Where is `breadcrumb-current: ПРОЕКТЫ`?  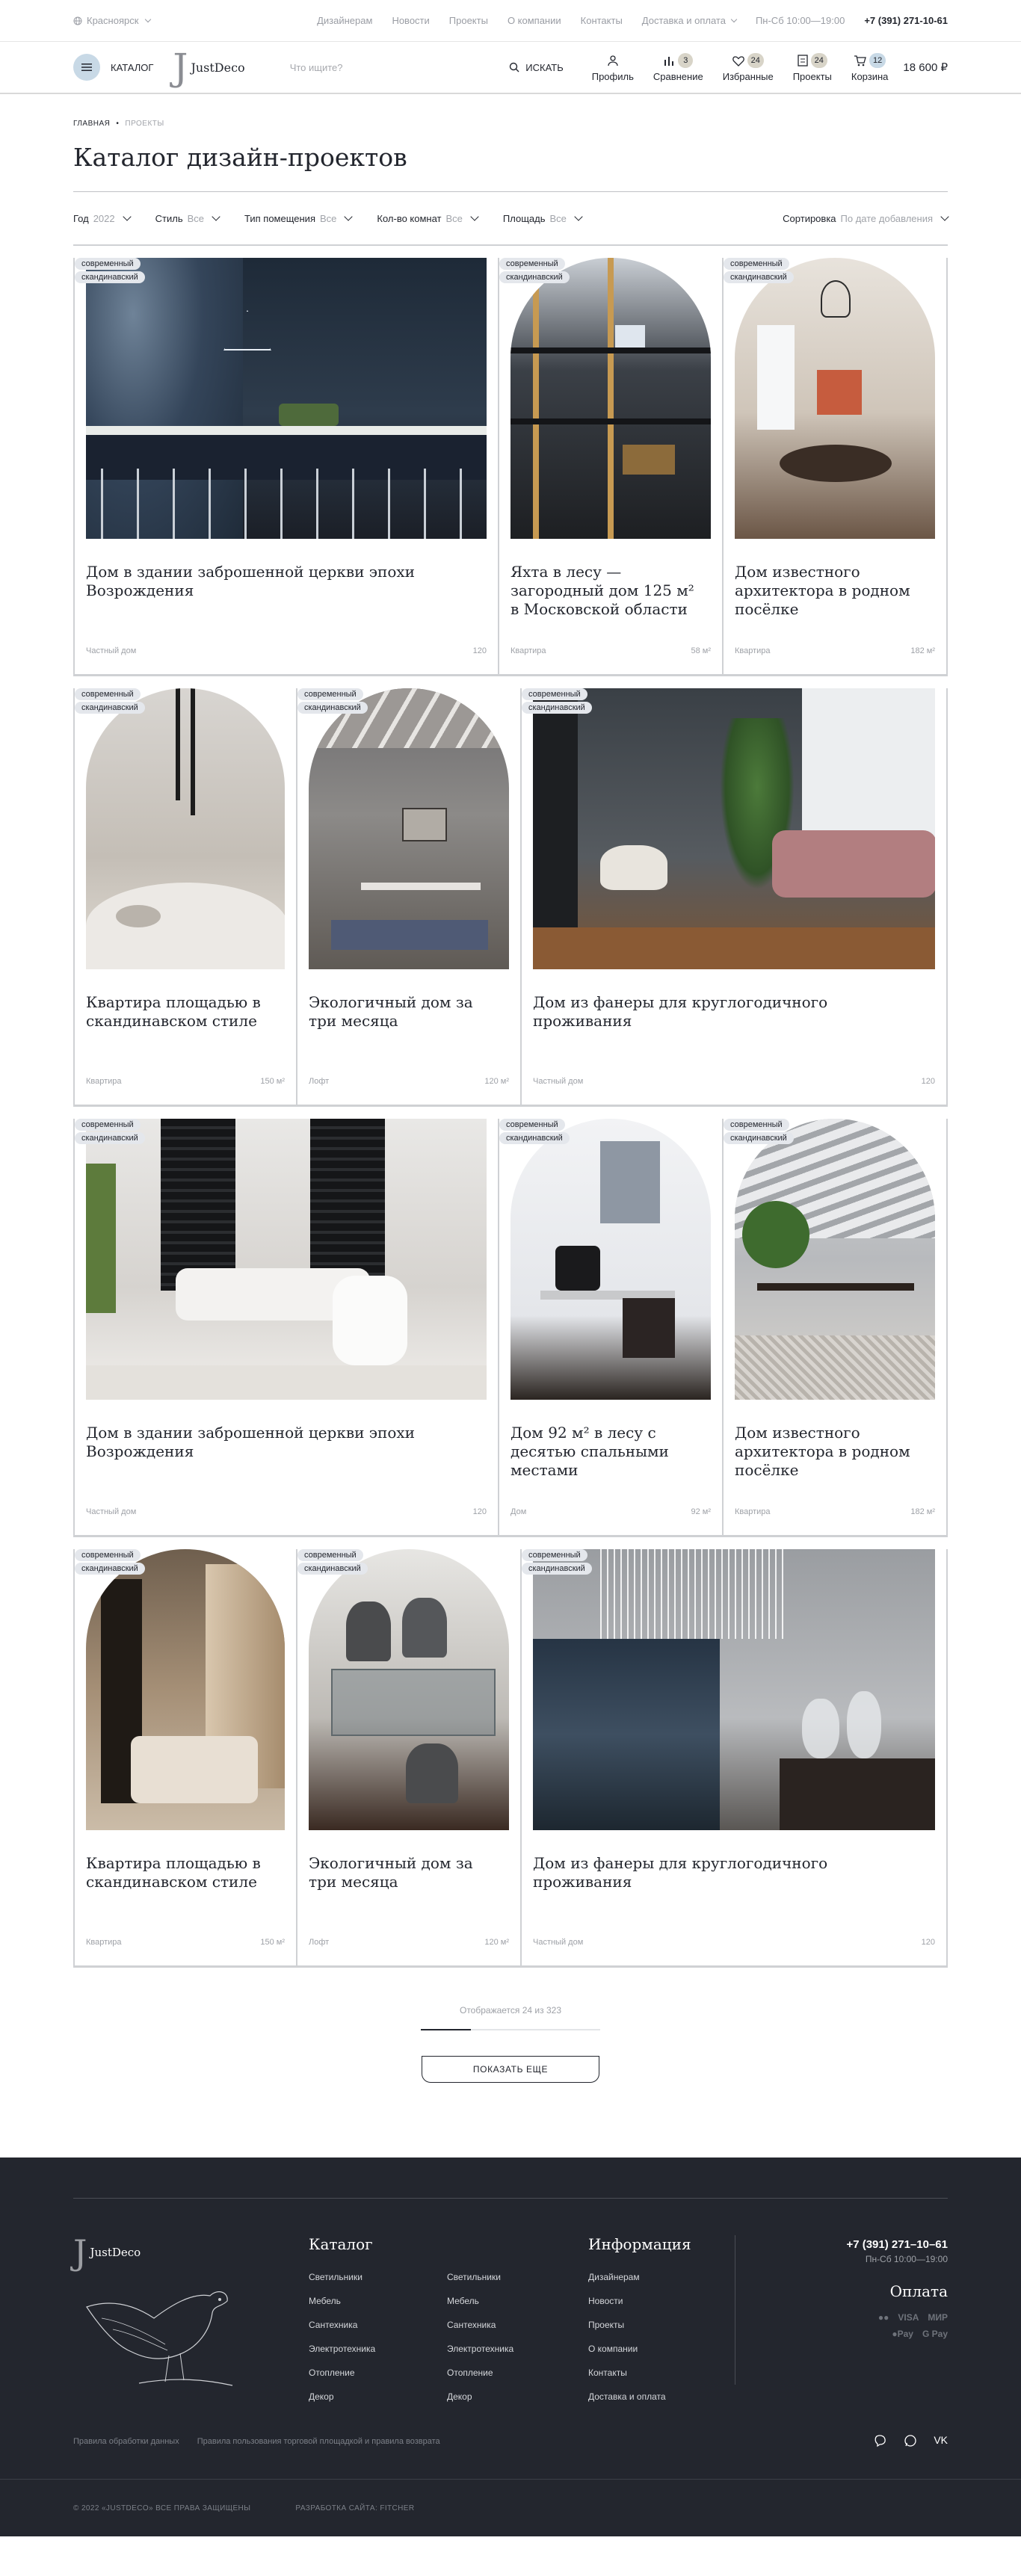
breadcrumb-current: ПРОЕКТЫ is located at coordinates (144, 124).